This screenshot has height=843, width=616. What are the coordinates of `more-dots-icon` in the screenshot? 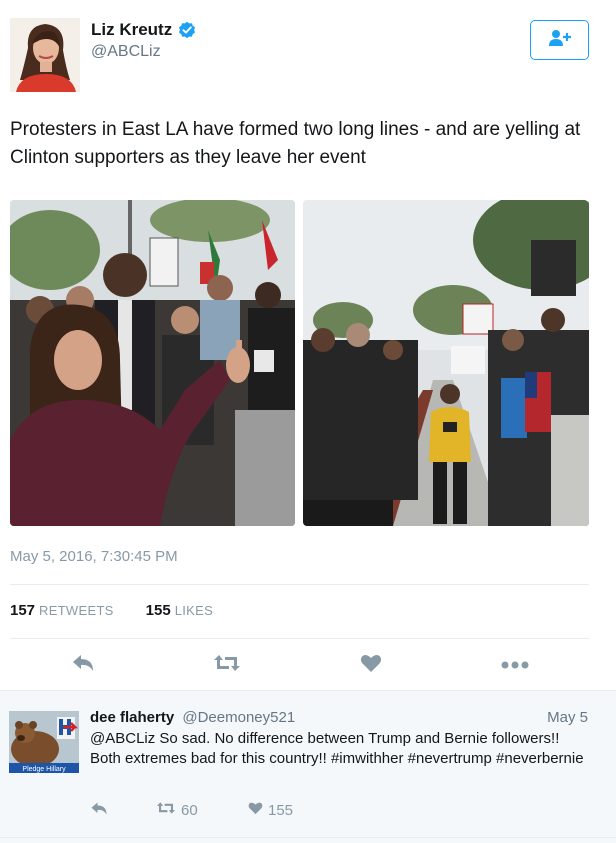 It's located at (515, 665).